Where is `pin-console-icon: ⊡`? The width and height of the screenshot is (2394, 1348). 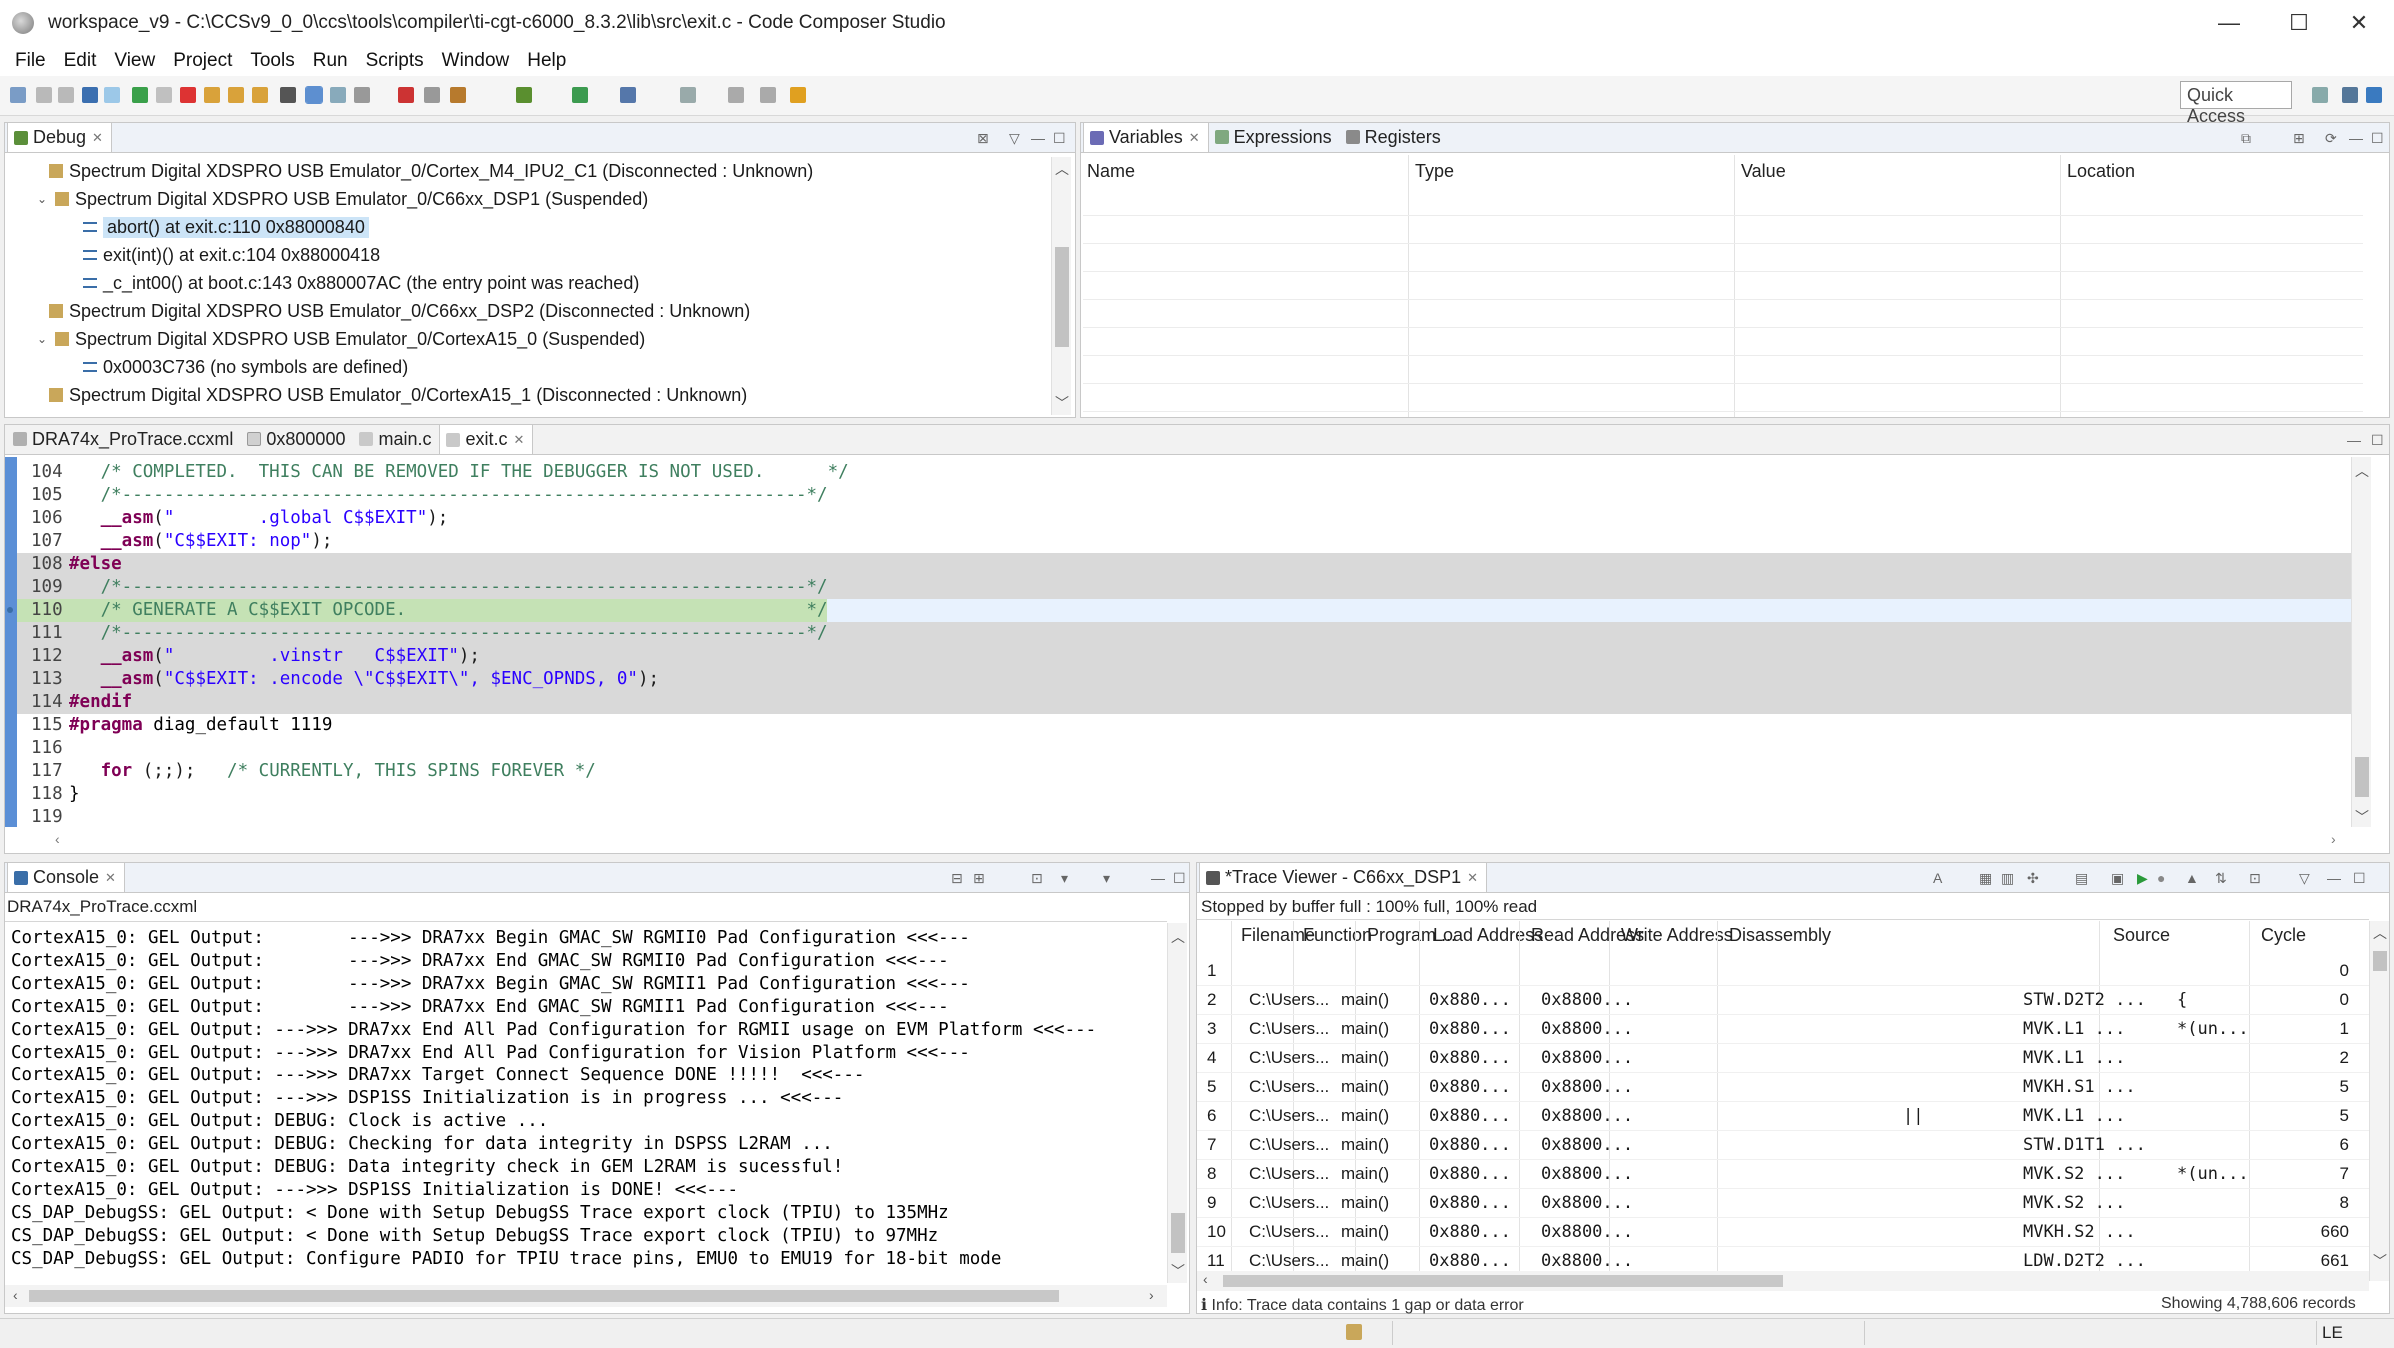 pin-console-icon: ⊡ is located at coordinates (1037, 878).